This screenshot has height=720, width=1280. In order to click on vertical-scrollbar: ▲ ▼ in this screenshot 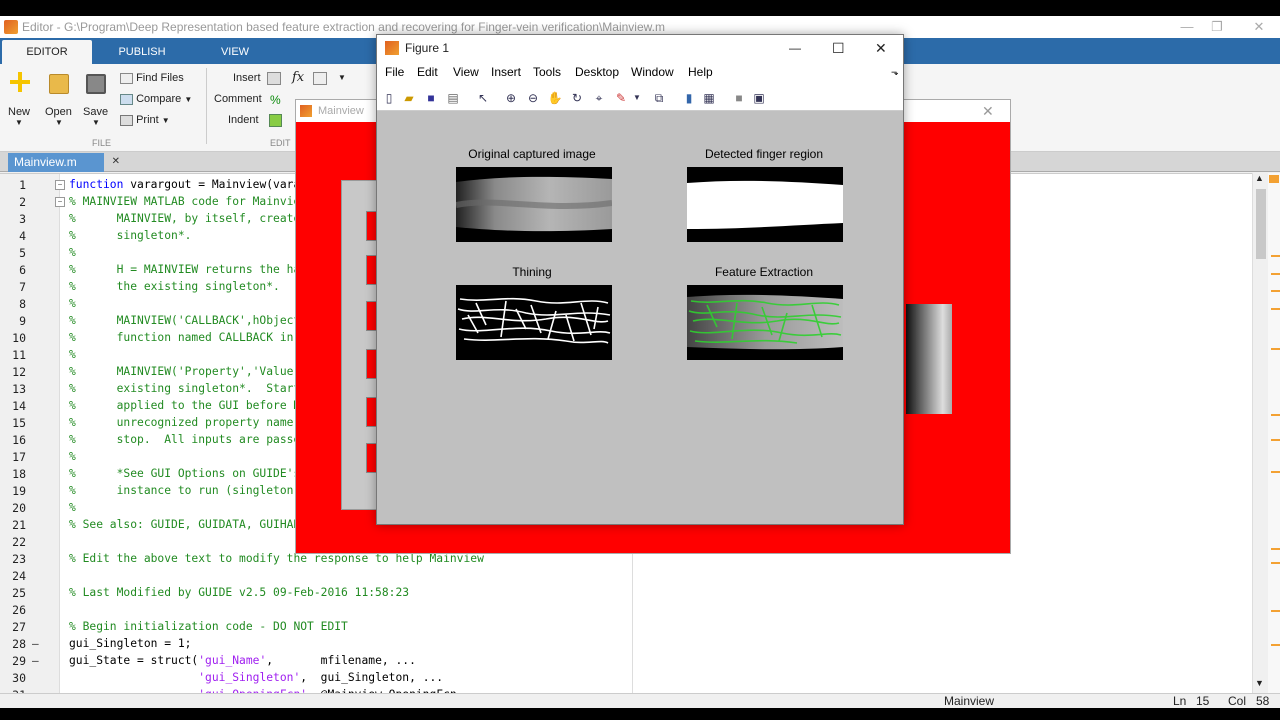, I will do `click(1260, 433)`.